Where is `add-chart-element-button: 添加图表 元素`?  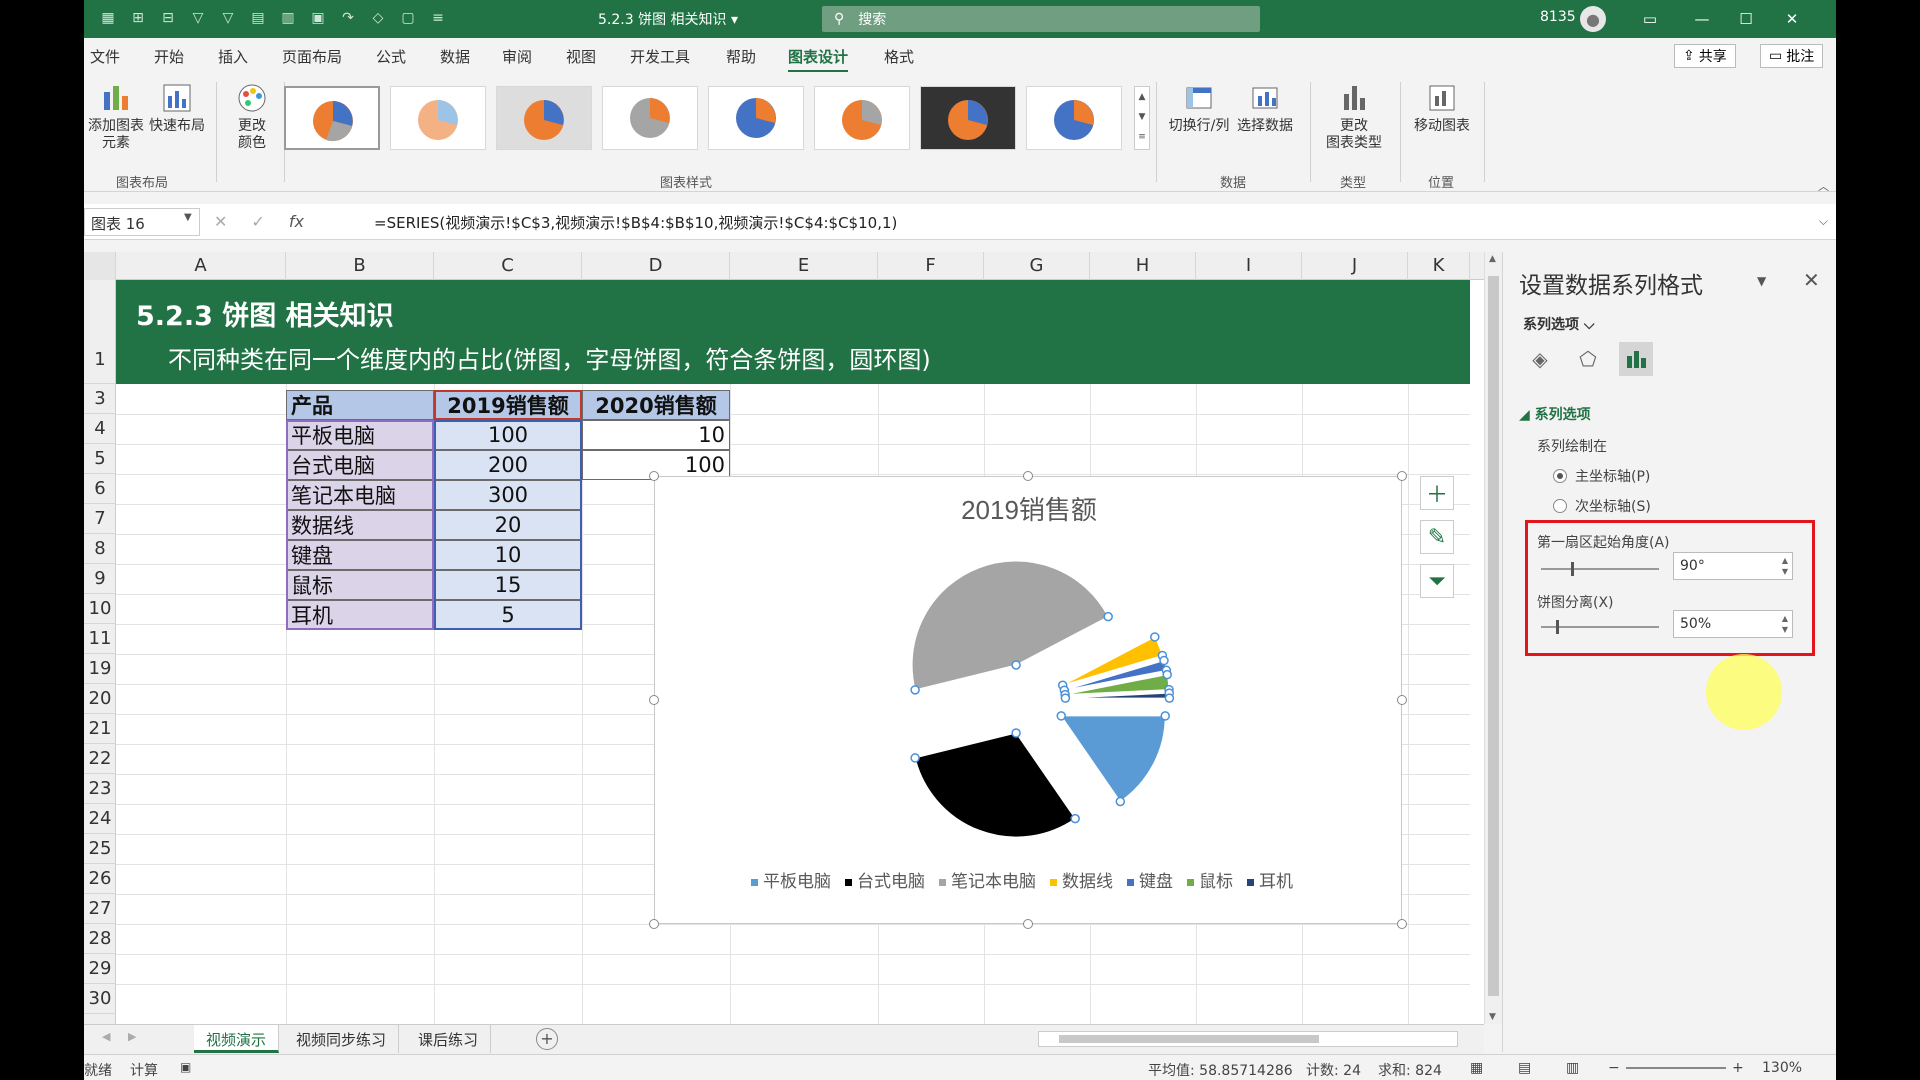 add-chart-element-button: 添加图表 元素 is located at coordinates (116, 117).